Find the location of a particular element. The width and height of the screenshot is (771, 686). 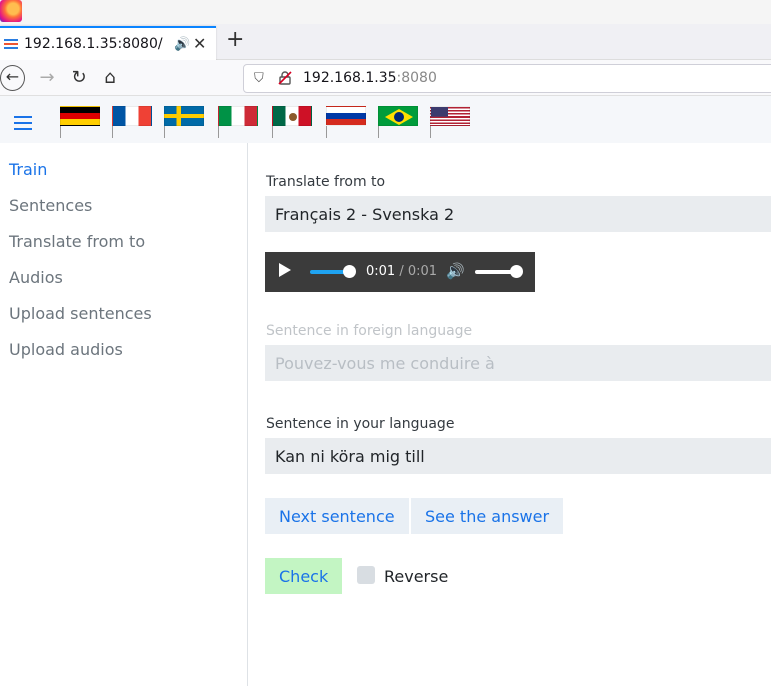

os-top-bar is located at coordinates (385, 12).